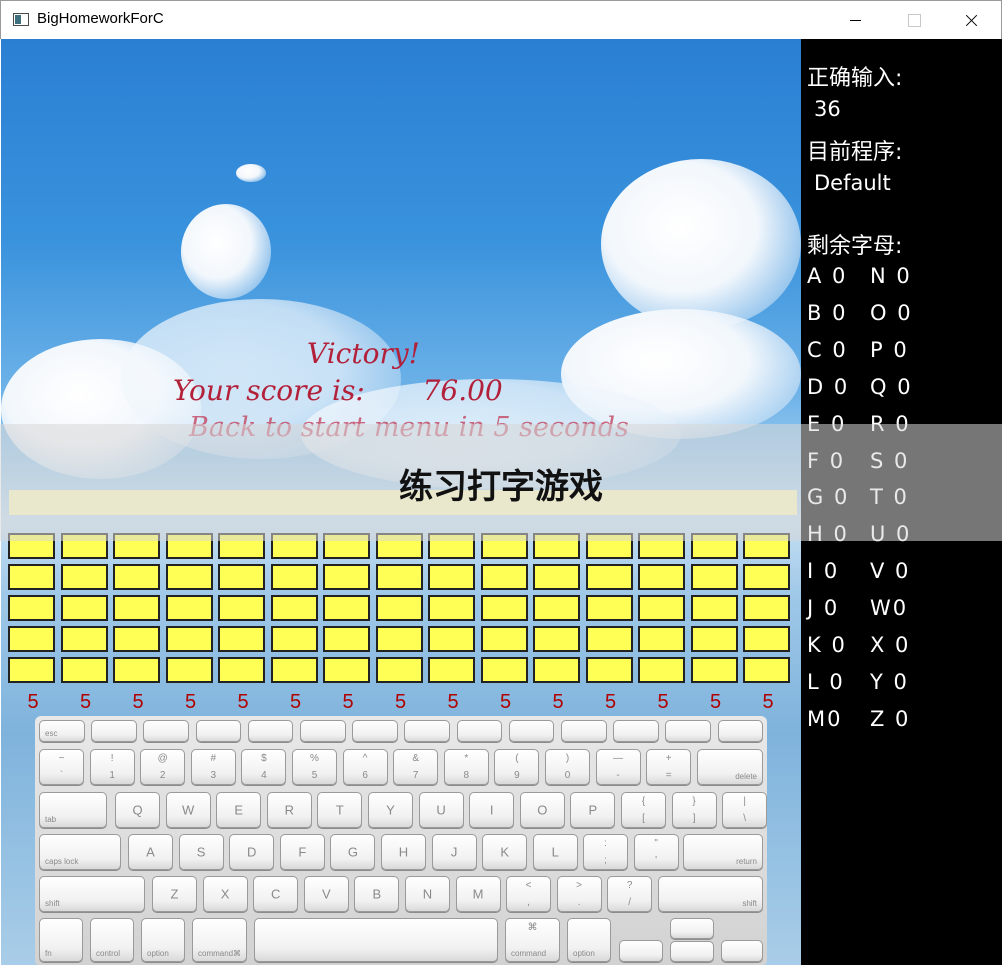  Describe the element at coordinates (579, 894) in the screenshot. I see `key-symbol: >.` at that location.